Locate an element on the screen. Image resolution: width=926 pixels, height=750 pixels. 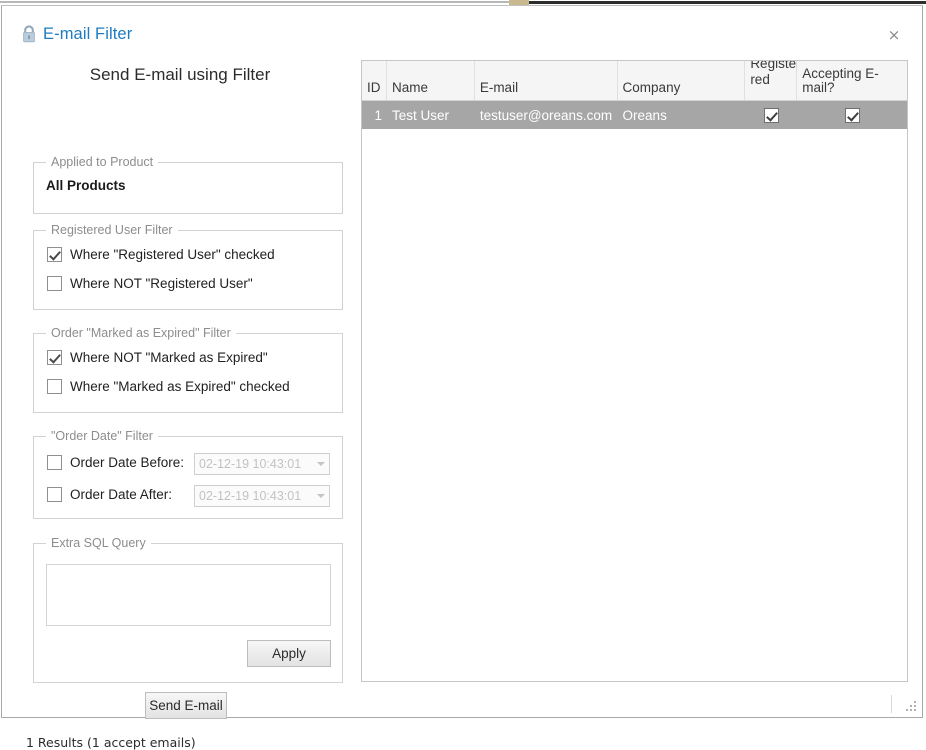
group-title: "Order Date" Filter is located at coordinates (102, 436).